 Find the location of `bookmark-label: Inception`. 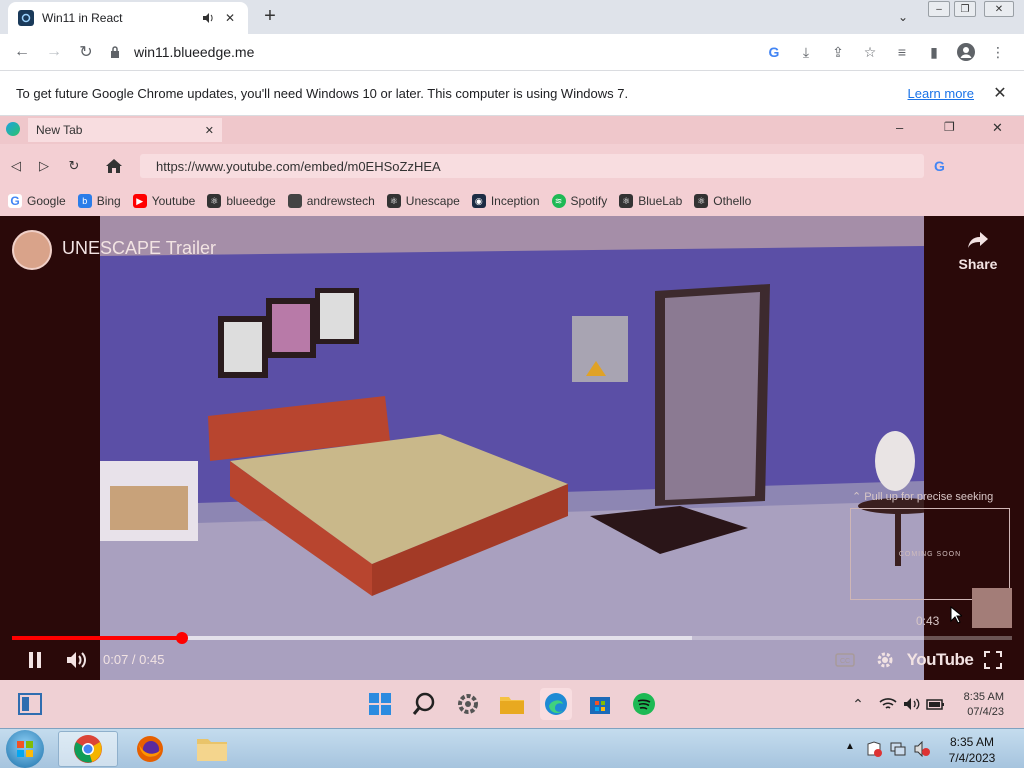

bookmark-label: Inception is located at coordinates (515, 201).